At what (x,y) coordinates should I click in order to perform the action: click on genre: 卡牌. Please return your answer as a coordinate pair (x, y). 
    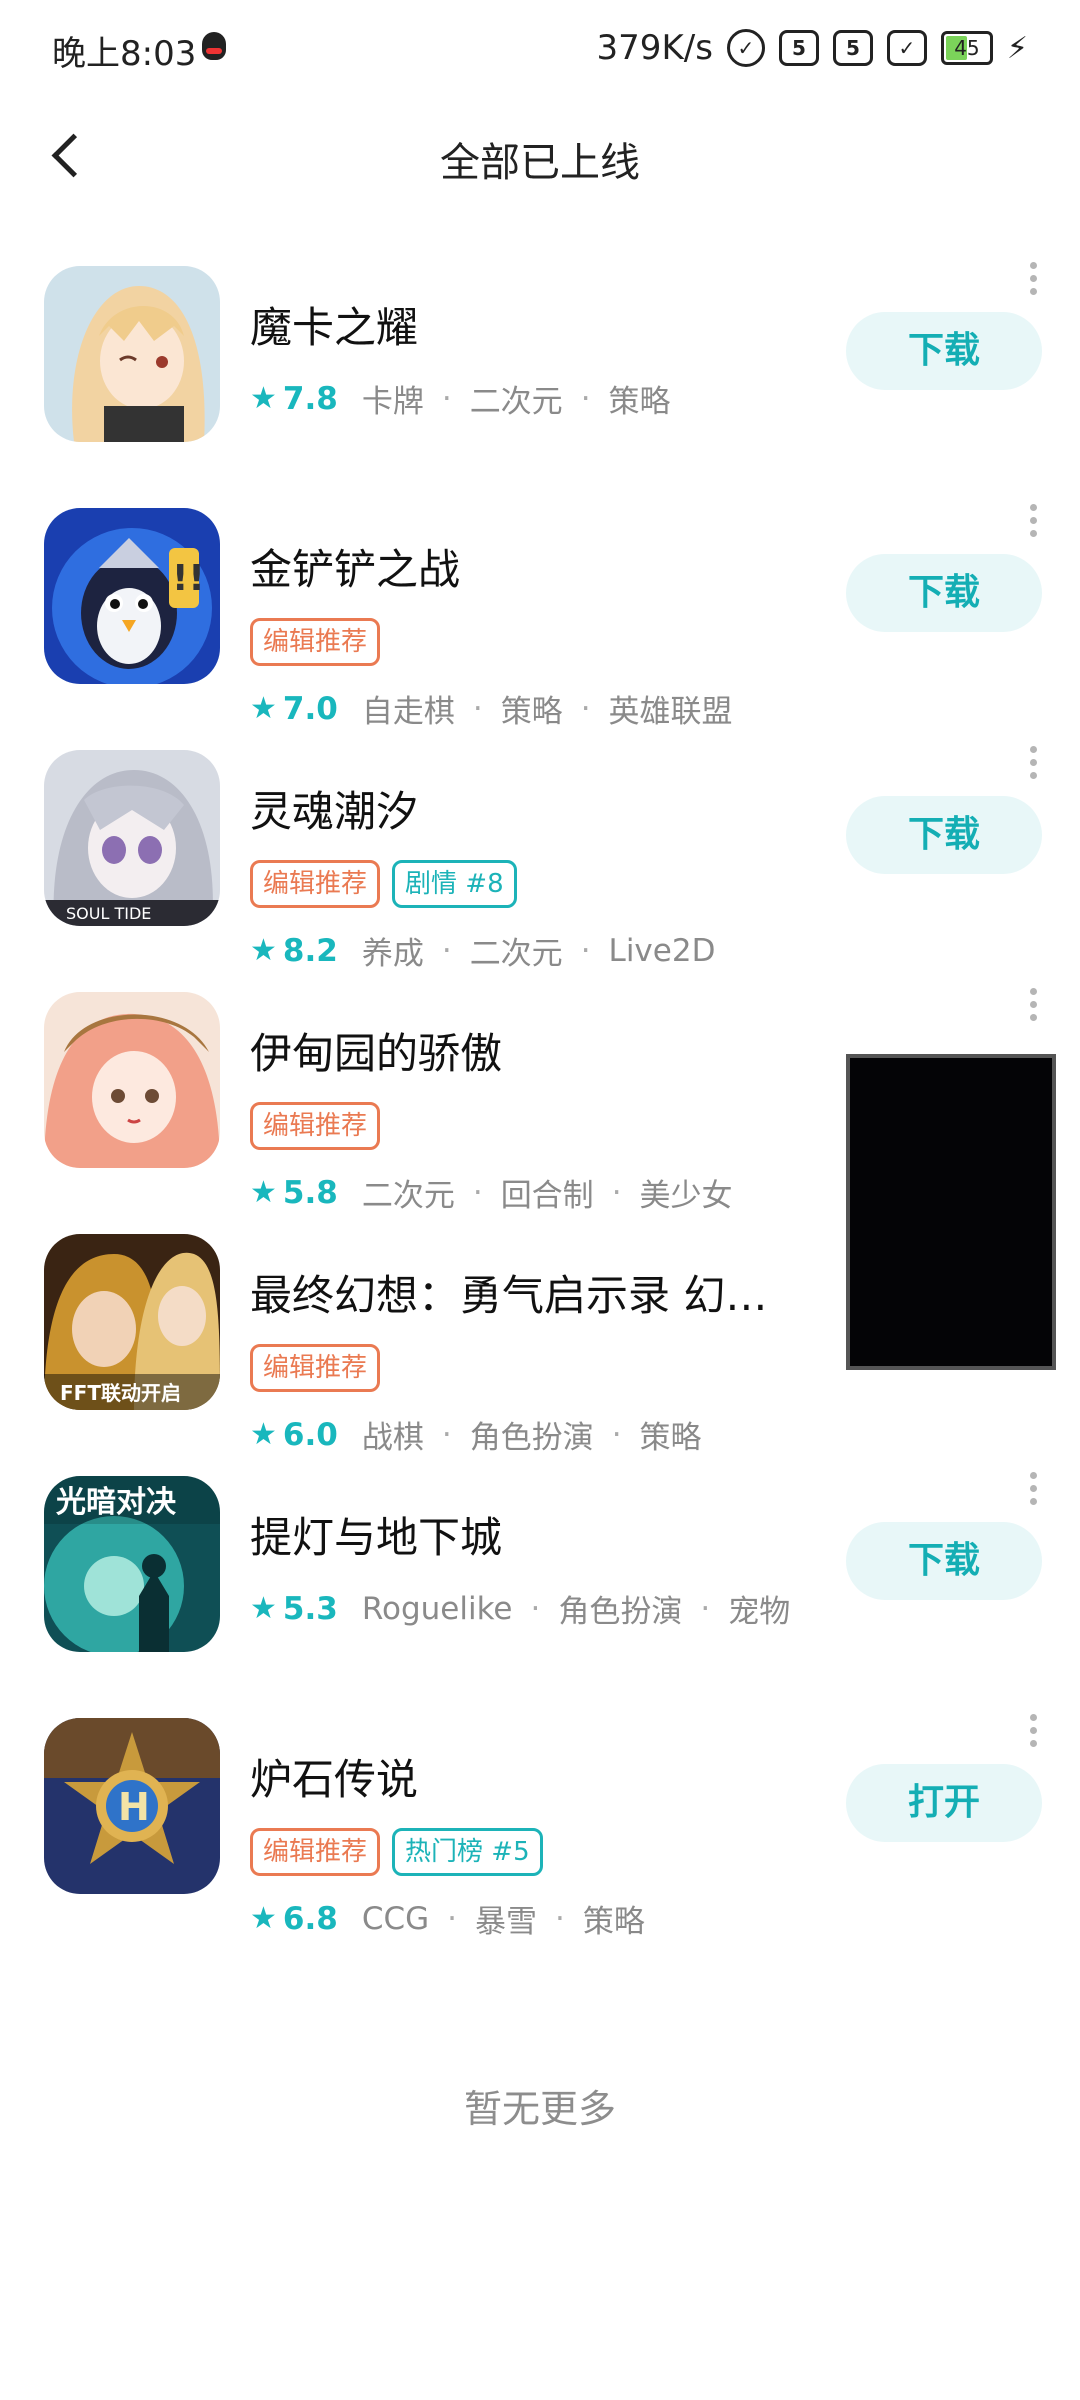
    Looking at the image, I should click on (392, 402).